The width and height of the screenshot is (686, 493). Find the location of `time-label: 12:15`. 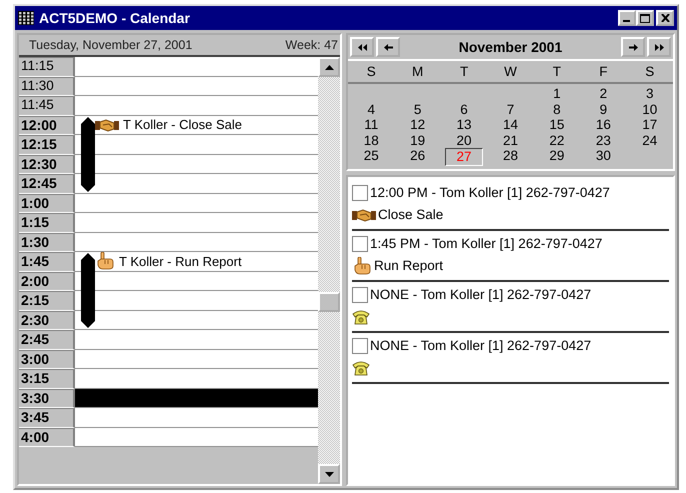

time-label: 12:15 is located at coordinates (47, 144).